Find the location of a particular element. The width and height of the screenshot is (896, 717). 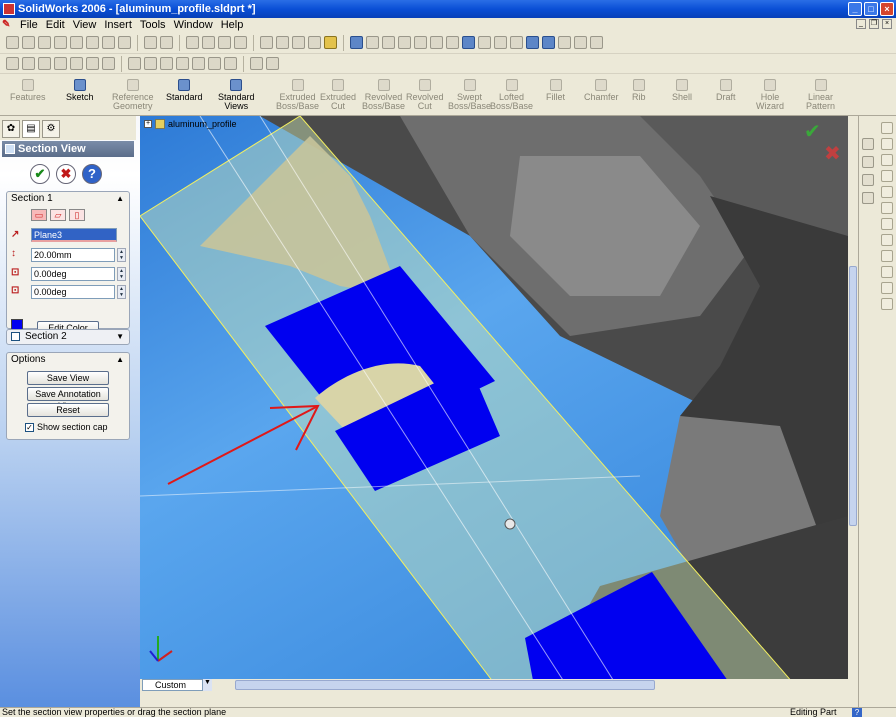

command-lofted-boss-base: Lofted Boss/Base is located at coordinates (511, 95).